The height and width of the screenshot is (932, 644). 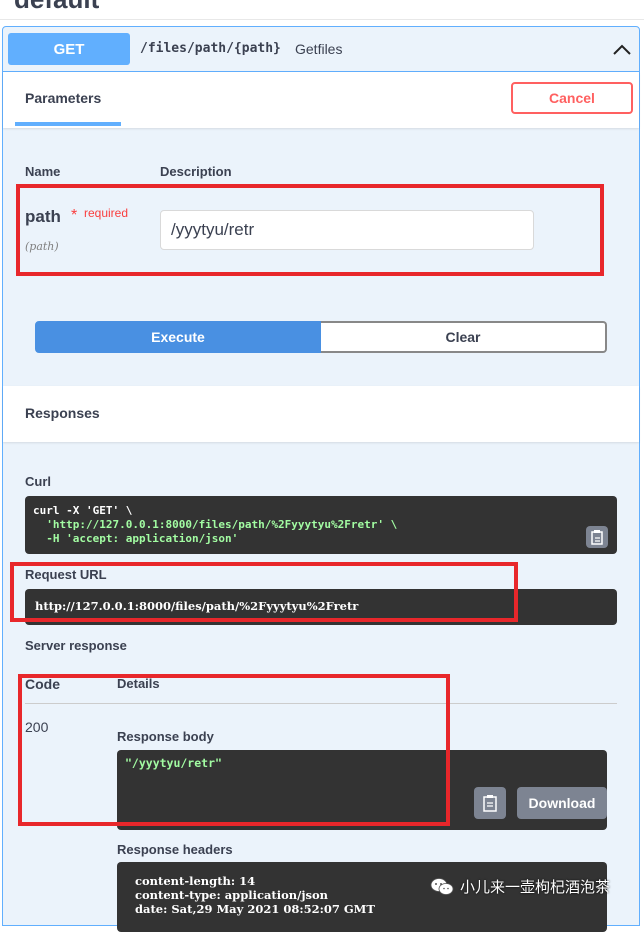 I want to click on server-response-label: Server response, so click(x=76, y=645).